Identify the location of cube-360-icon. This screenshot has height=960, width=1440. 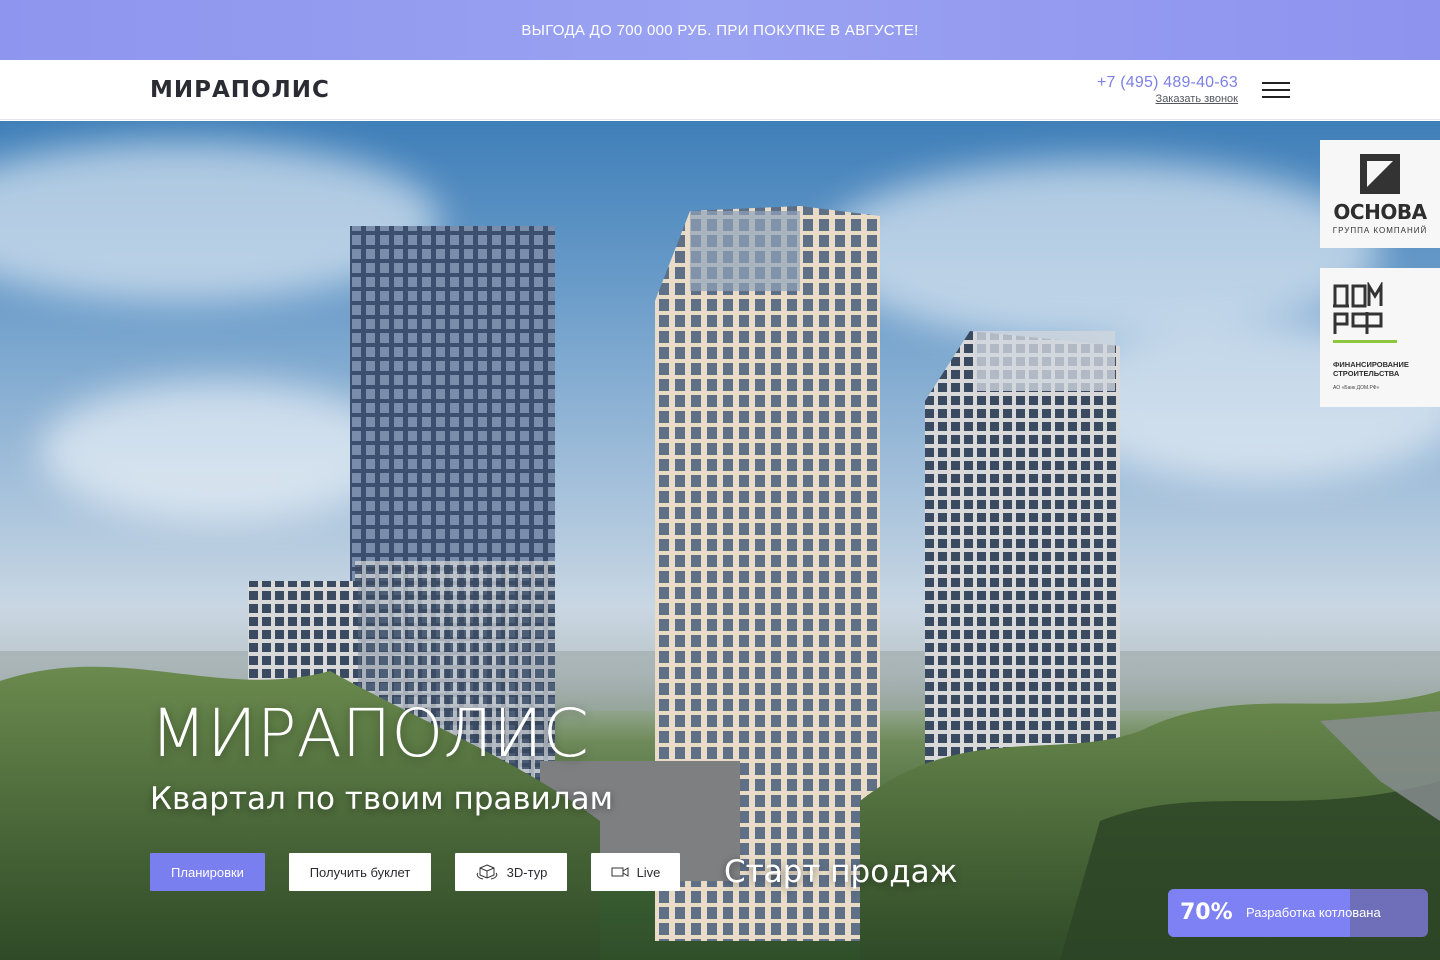
(486, 872).